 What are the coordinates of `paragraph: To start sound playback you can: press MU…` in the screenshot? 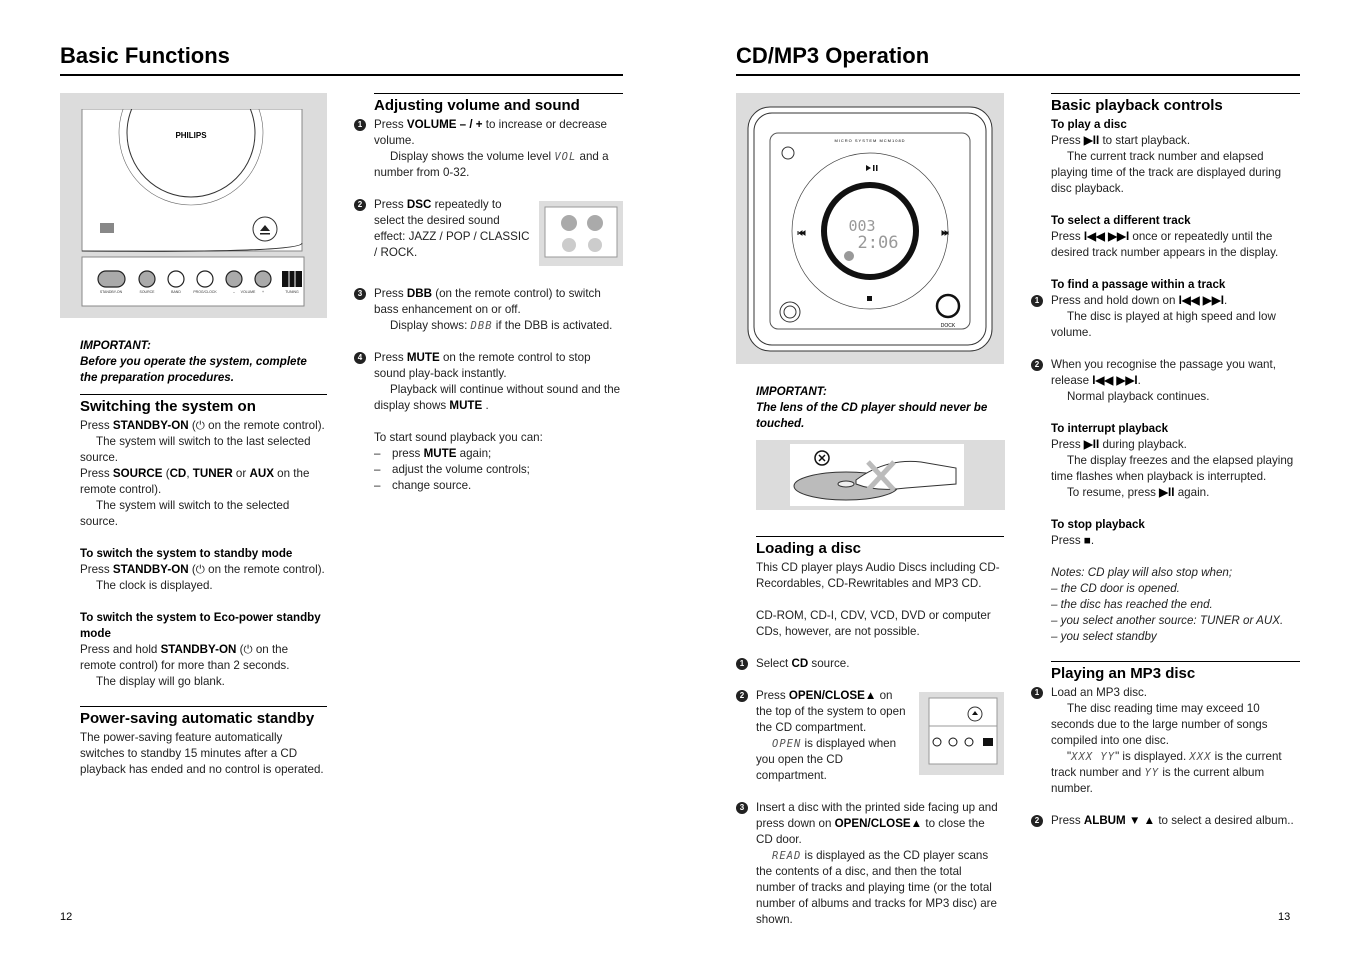 It's located at (498, 462).